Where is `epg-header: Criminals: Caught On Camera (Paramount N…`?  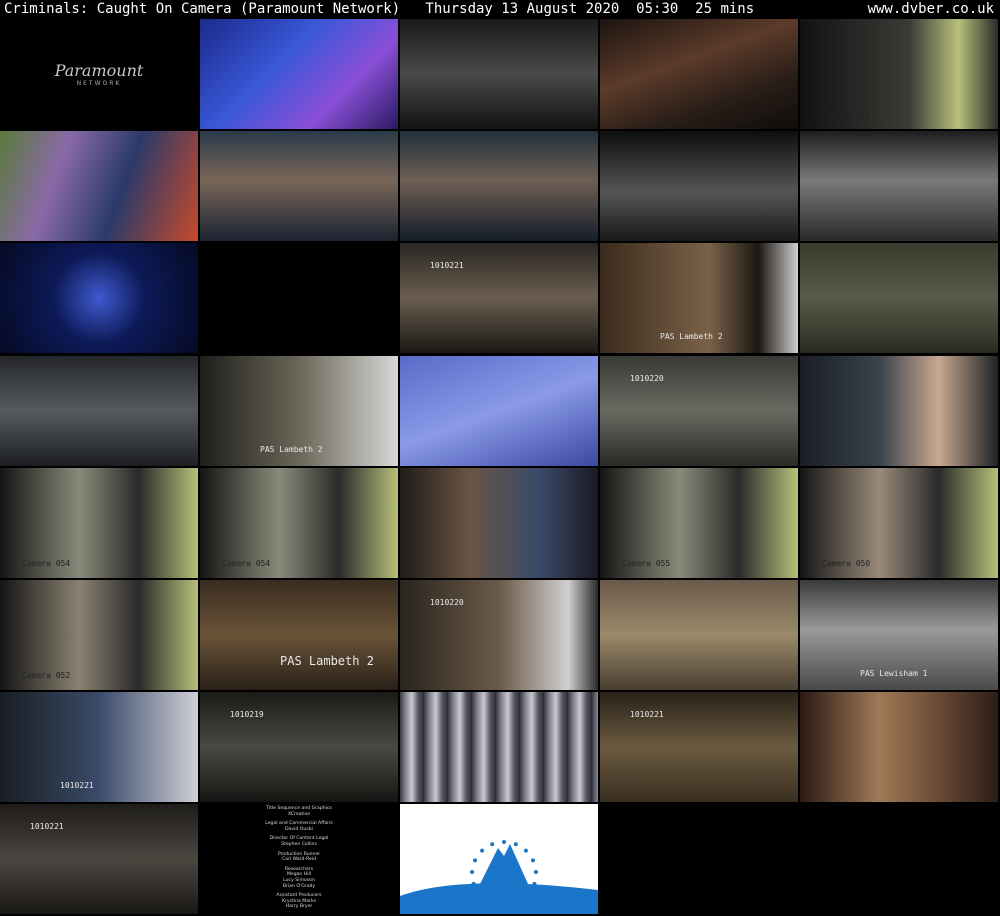 epg-header: Criminals: Caught On Camera (Paramount N… is located at coordinates (500, 9).